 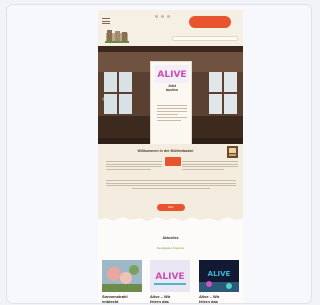 I want to click on news-caption-1: Sonnenstrahl entdeckt, so click(x=123, y=299).